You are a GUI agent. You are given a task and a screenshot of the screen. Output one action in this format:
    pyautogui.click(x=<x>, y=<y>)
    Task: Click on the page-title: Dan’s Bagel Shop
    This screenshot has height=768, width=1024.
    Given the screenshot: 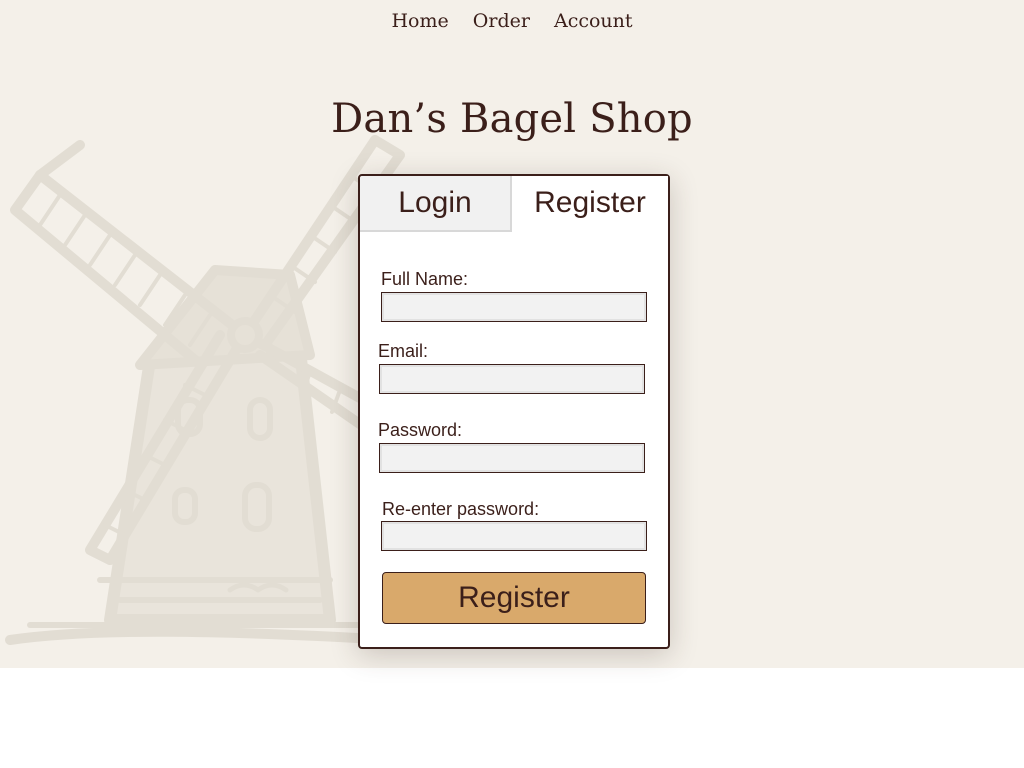 What is the action you would take?
    pyautogui.click(x=512, y=119)
    